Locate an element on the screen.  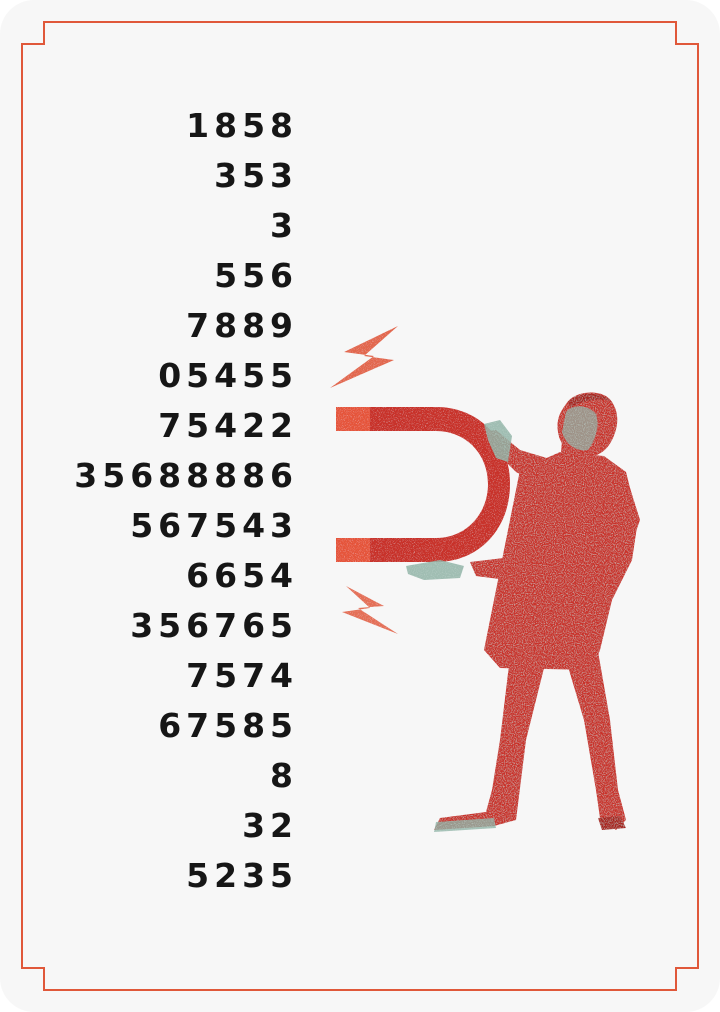
spark-icon-bottom is located at coordinates (370, 610).